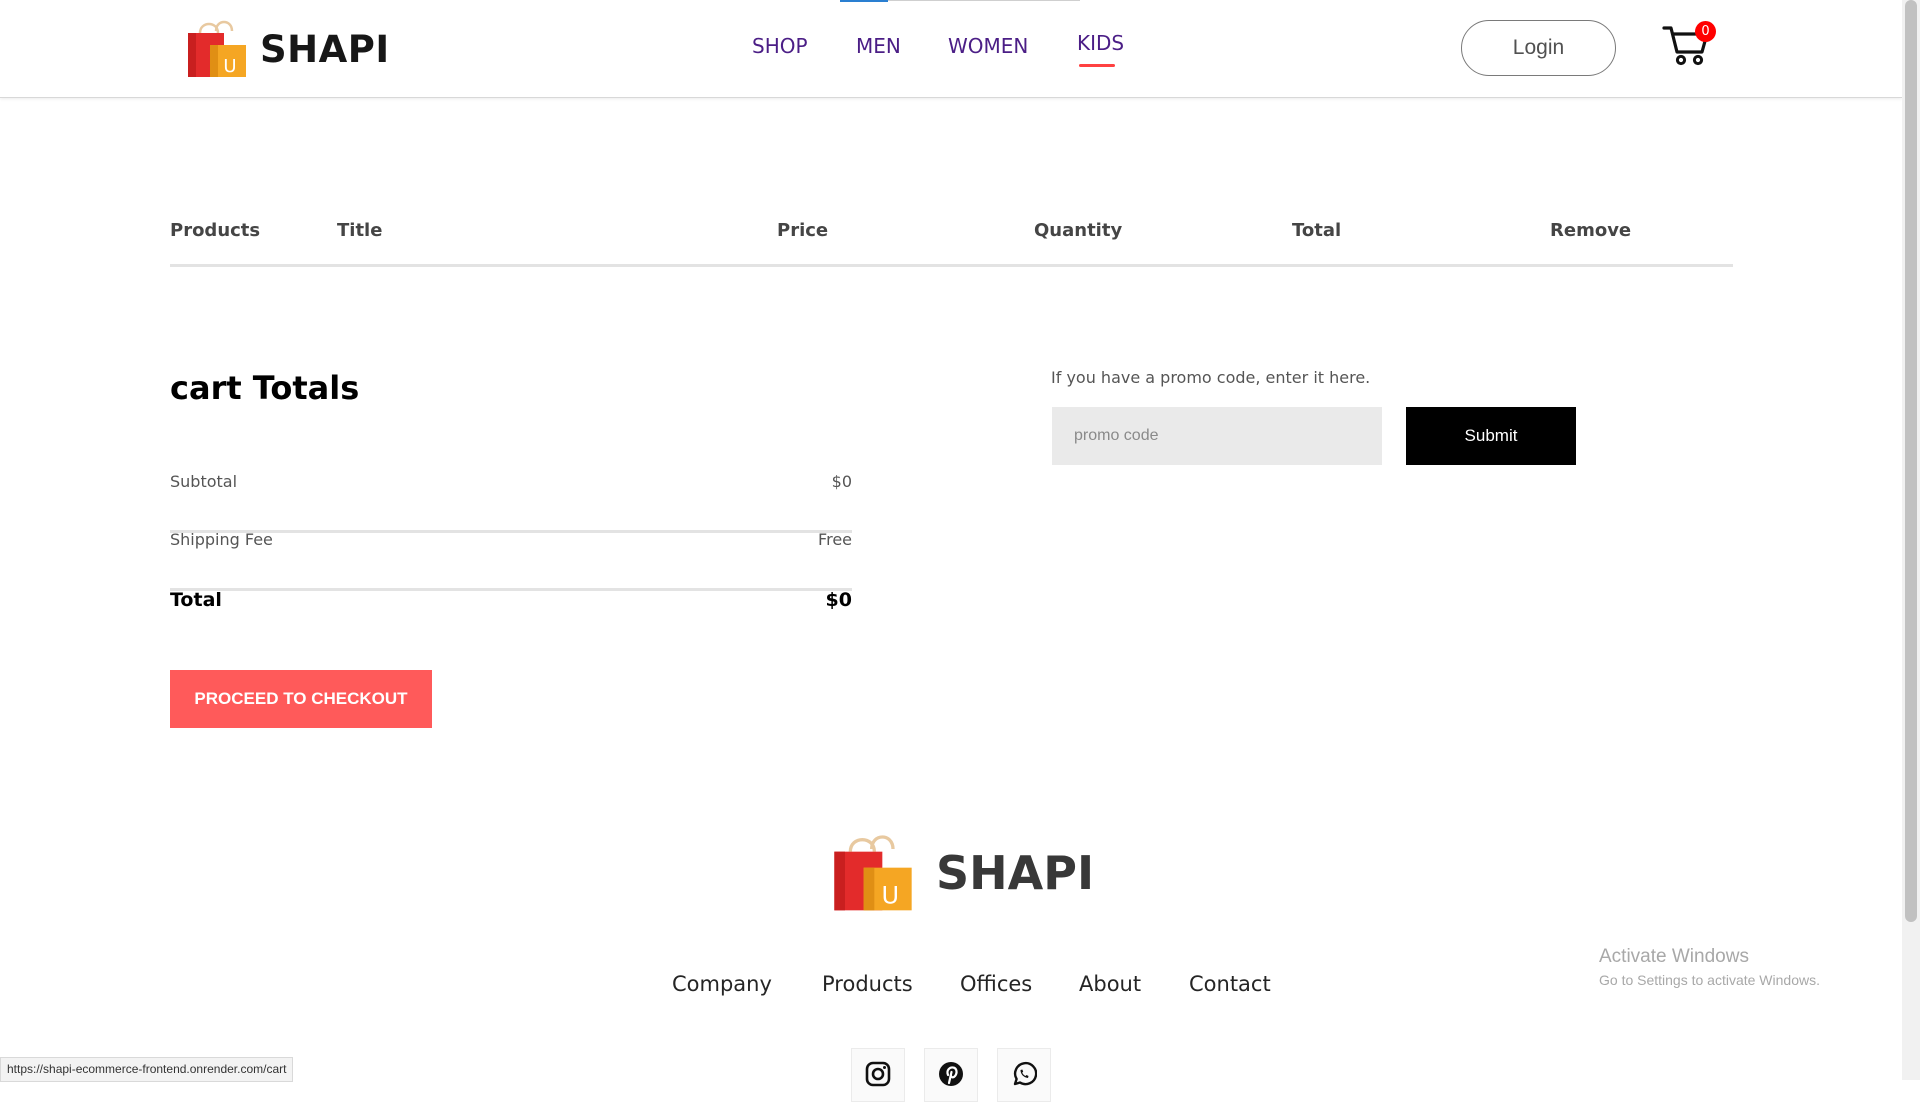  Describe the element at coordinates (301, 699) in the screenshot. I see `proceed-to-checkout-button: PROCEED TO CHECKOUT` at that location.